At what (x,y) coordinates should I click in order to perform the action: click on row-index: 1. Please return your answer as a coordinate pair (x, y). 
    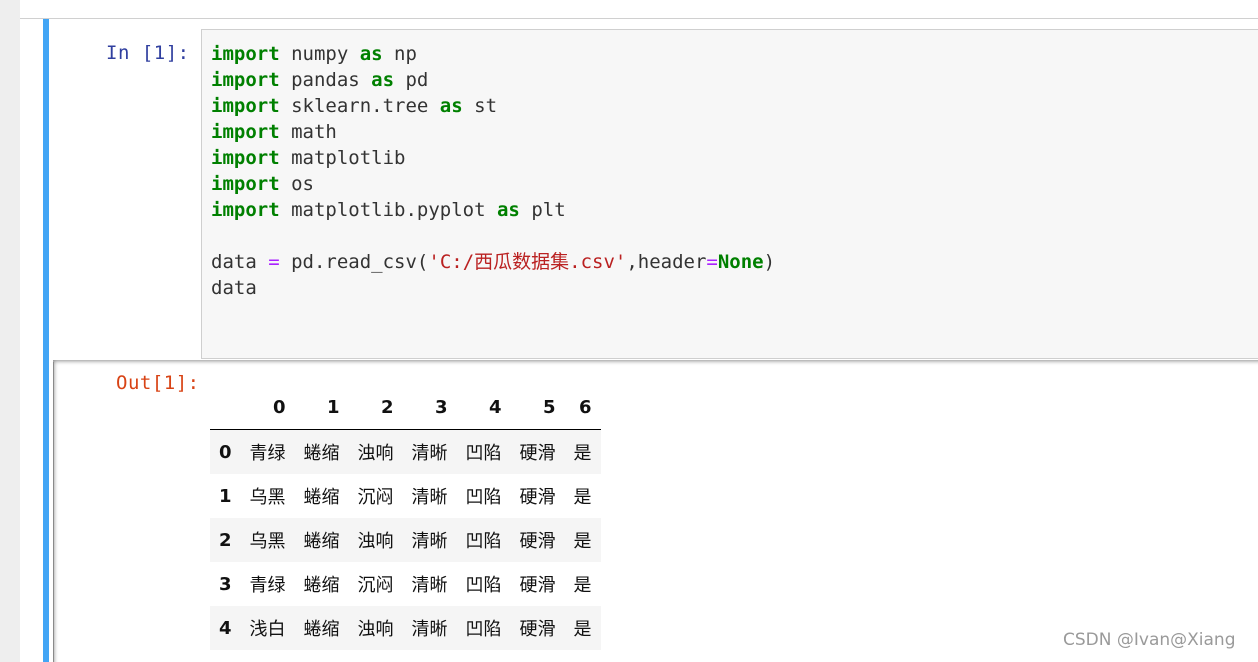
    Looking at the image, I should click on (225, 496).